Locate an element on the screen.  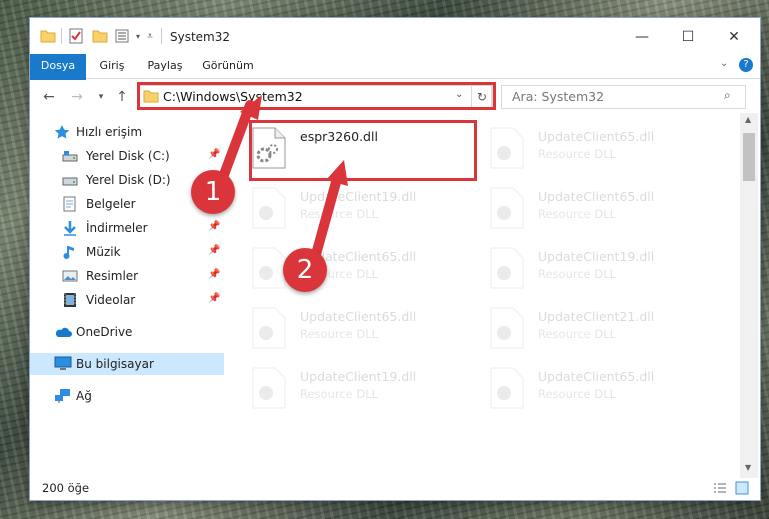
step-badge-2: 2 is located at coordinates (305, 270).